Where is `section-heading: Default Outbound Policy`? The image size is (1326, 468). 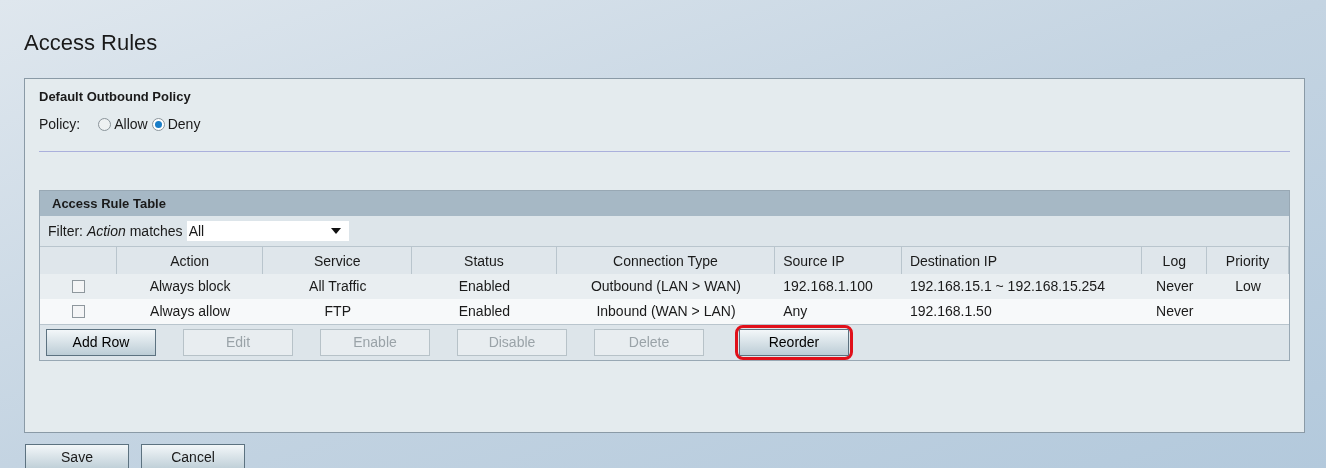 section-heading: Default Outbound Policy is located at coordinates (115, 97).